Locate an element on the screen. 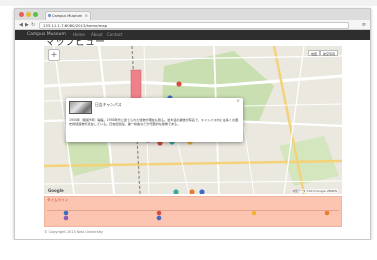 The width and height of the screenshot is (377, 260). forward-icon: ▶ is located at coordinates (27, 25).